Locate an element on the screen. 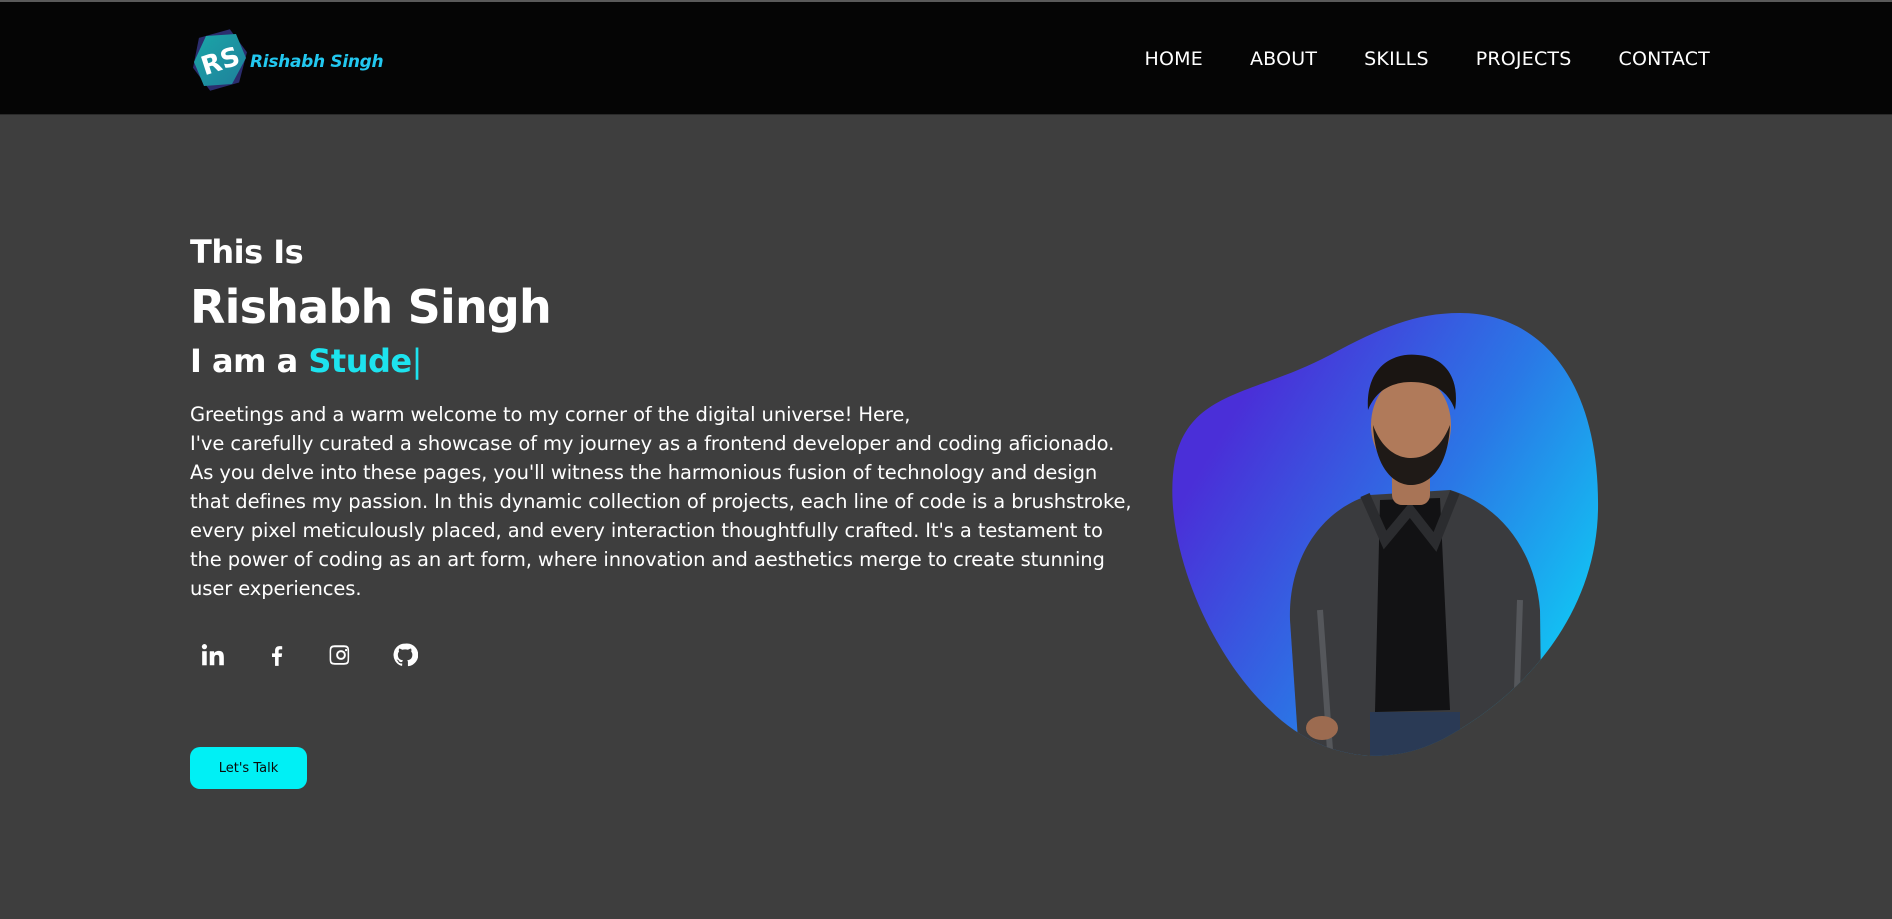  nav-about: ABOUT is located at coordinates (1283, 59).